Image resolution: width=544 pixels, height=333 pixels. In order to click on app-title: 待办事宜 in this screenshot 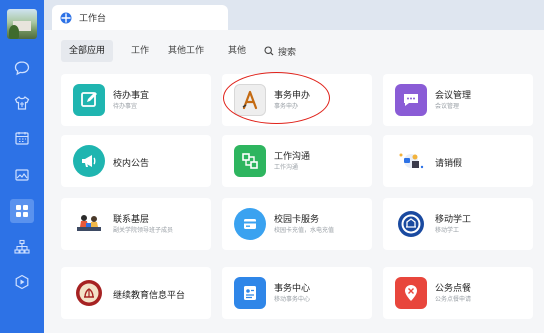, I will do `click(131, 96)`.